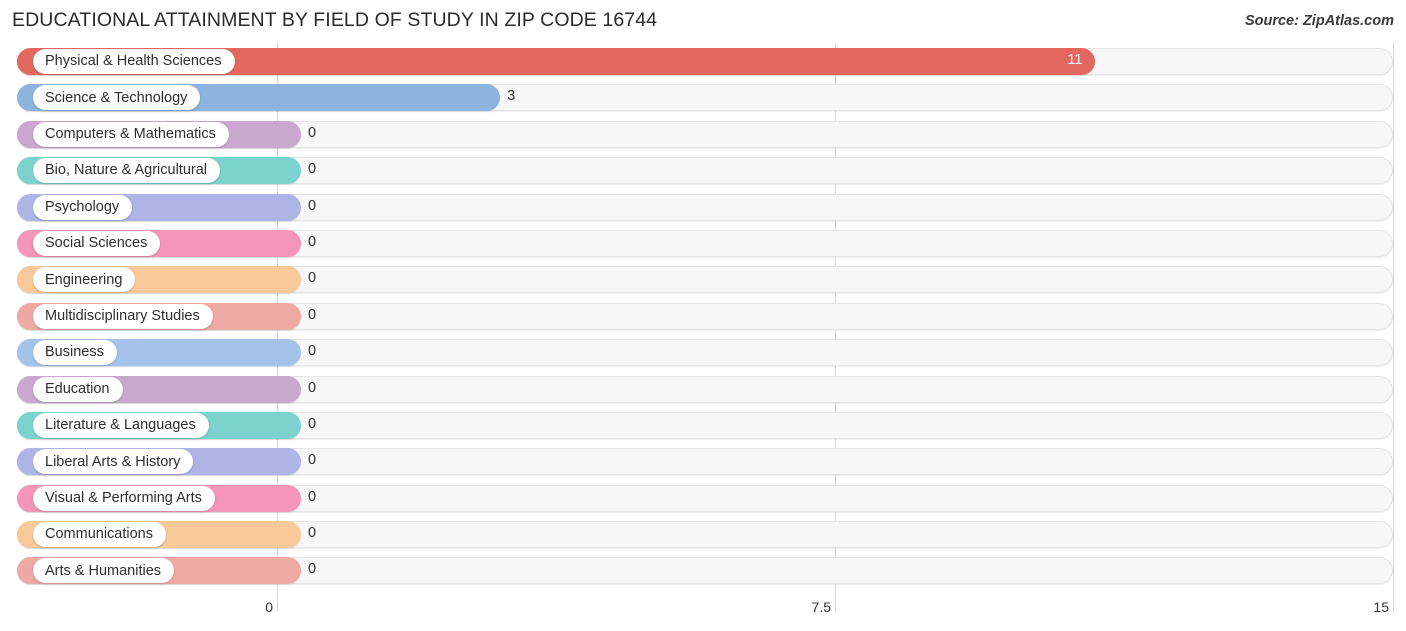  I want to click on bar-row: Computers & Mathematics 0, so click(703, 135).